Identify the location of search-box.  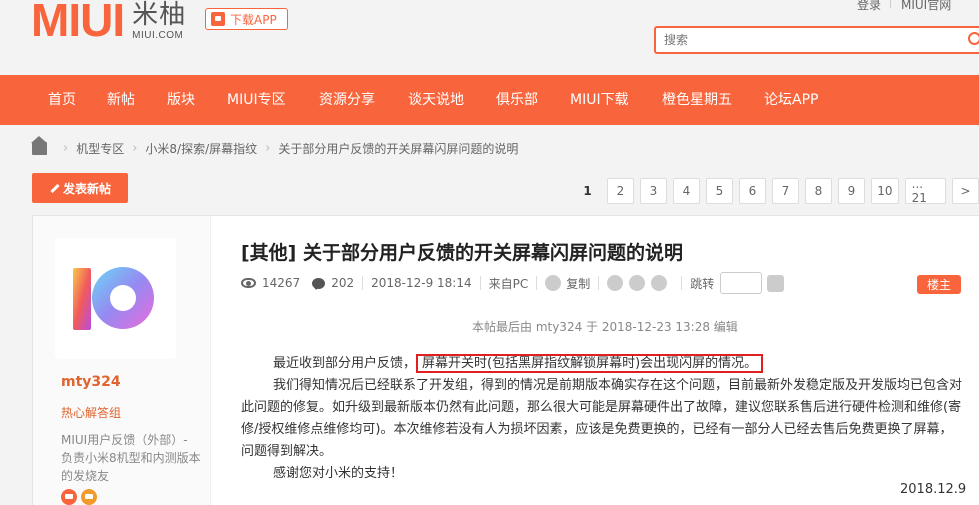
(816, 40).